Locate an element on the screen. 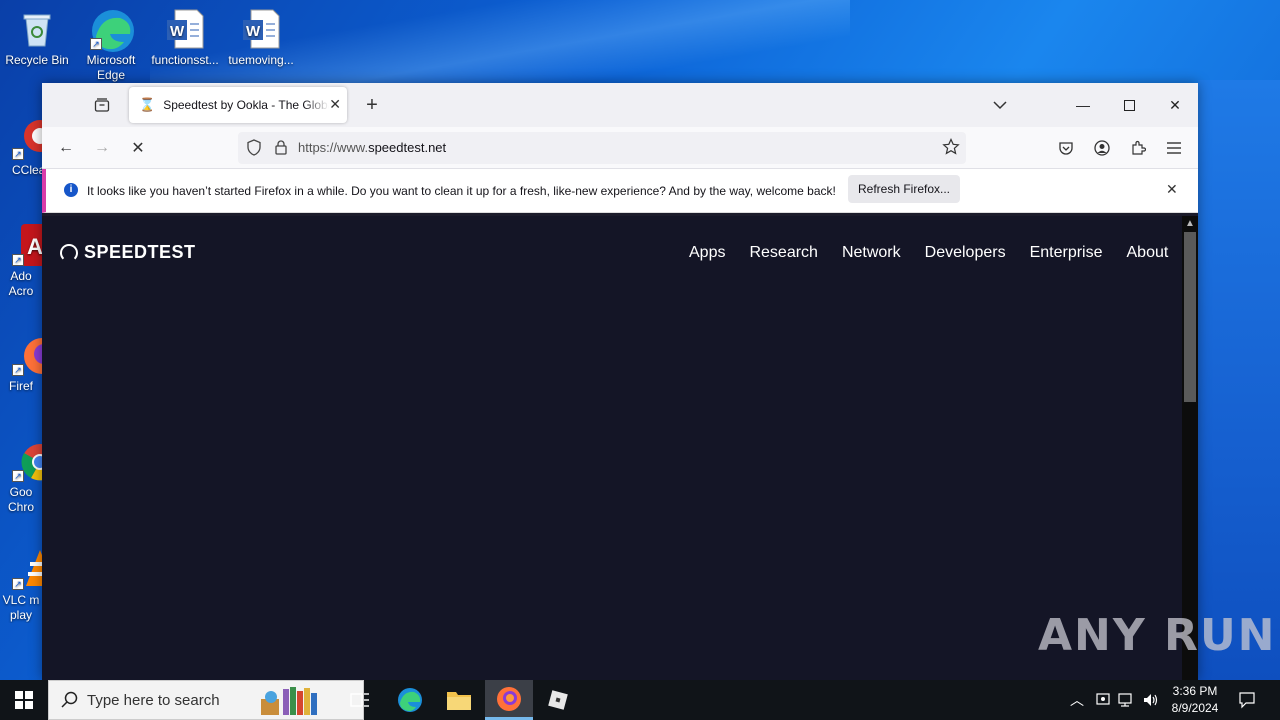  roblox-icon is located at coordinates (558, 700).